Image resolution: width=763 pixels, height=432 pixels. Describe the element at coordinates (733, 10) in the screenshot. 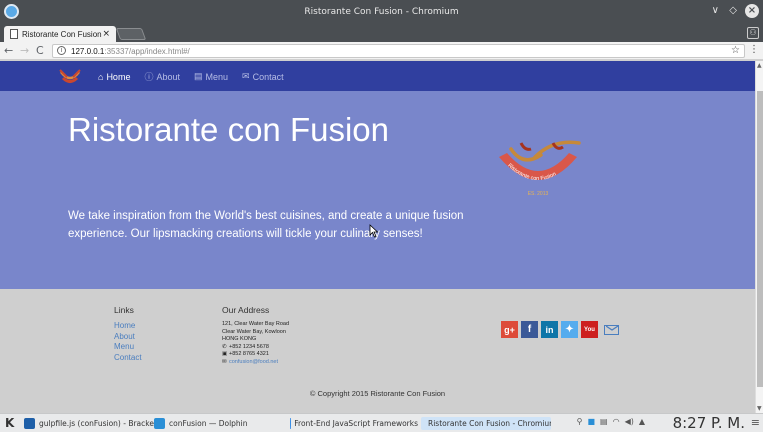

I see `maximize-icon: ◇` at that location.